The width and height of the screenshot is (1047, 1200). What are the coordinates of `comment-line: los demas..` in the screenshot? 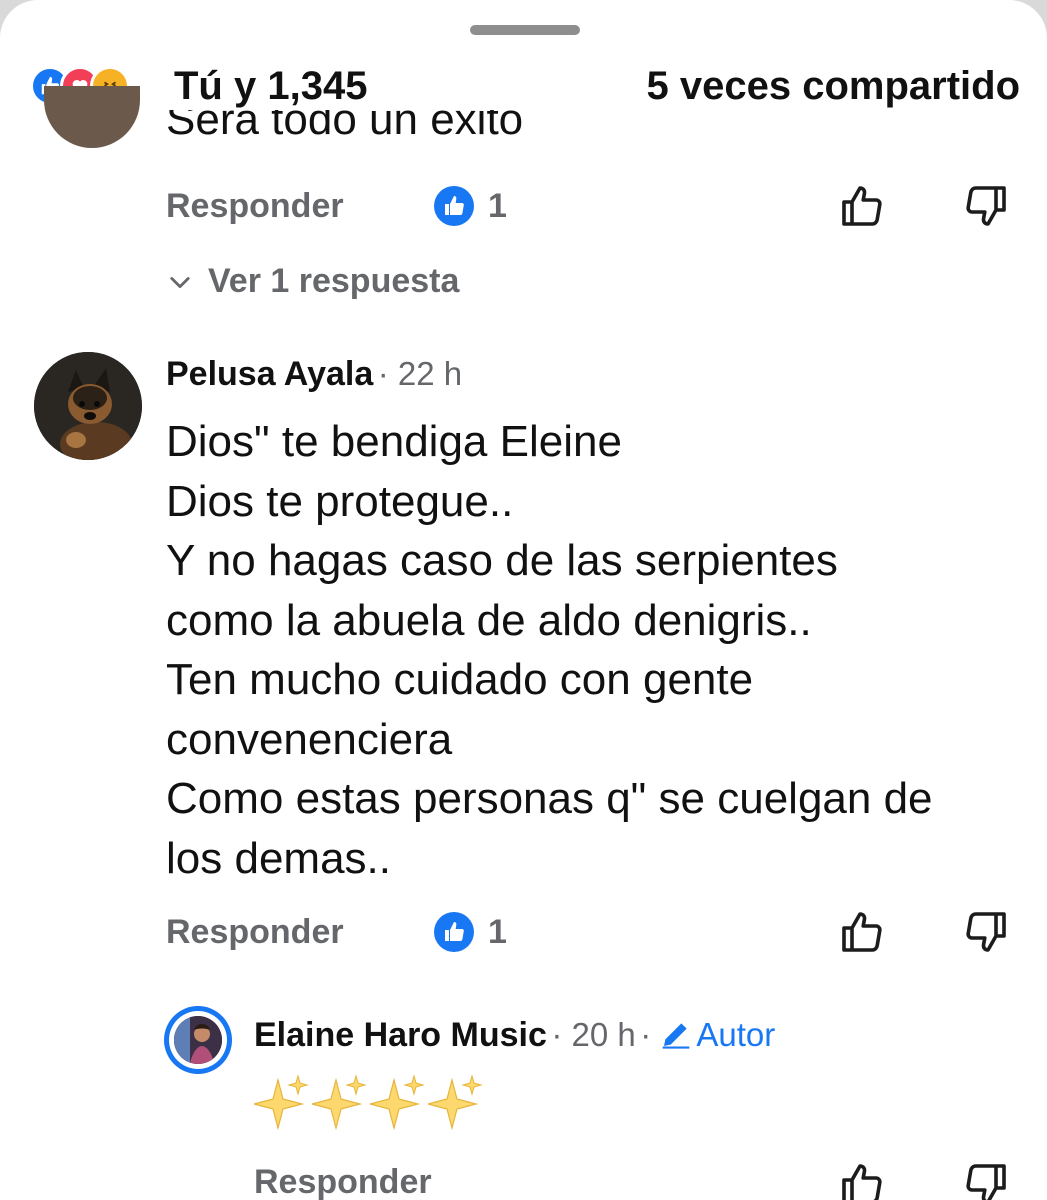 It's located at (278, 858).